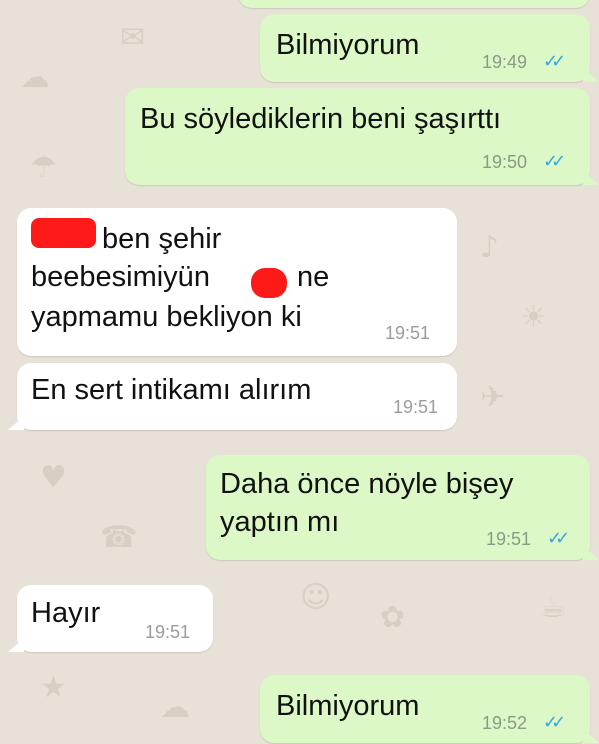 This screenshot has width=599, height=744. What do you see at coordinates (43, 167) in the screenshot?
I see `doodle-icon: ☂` at bounding box center [43, 167].